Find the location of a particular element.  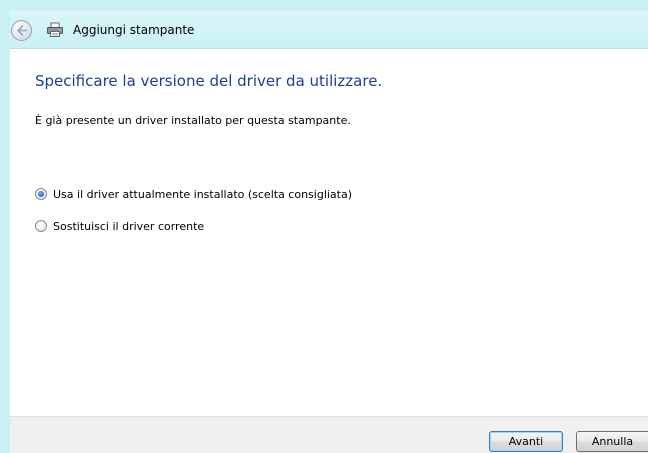

option-replace-driver: Sostituisci il driver corrente is located at coordinates (119, 226).